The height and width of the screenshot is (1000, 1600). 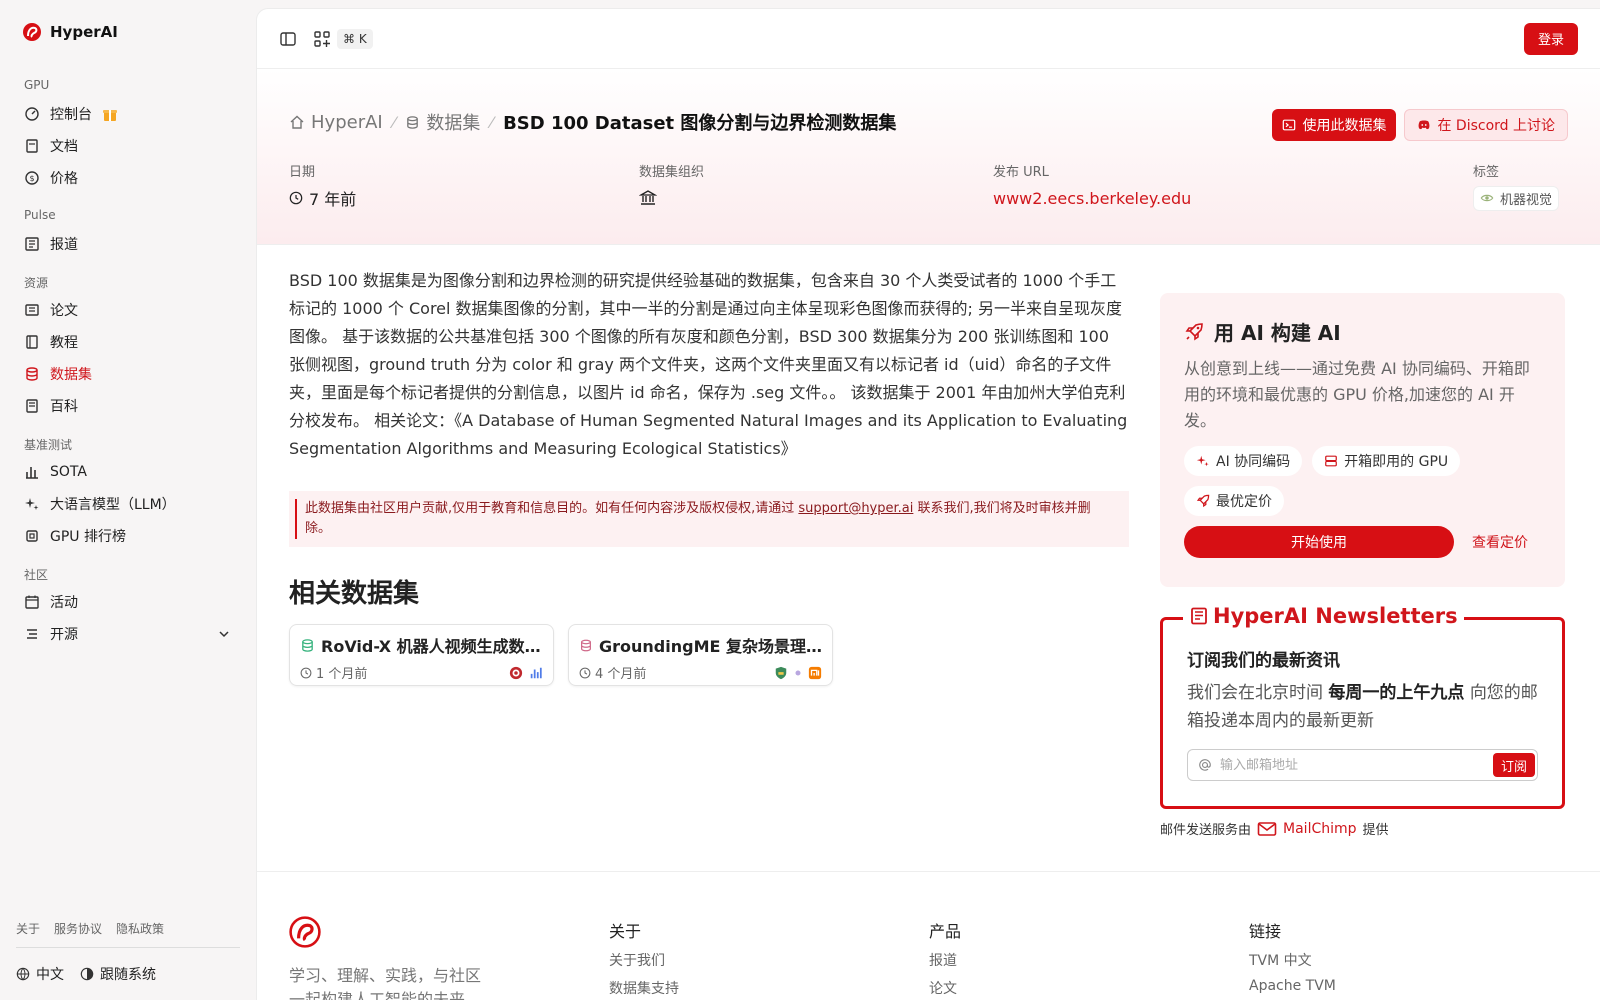 What do you see at coordinates (1500, 542) in the screenshot?
I see `view-pricing-link: 查看定价` at bounding box center [1500, 542].